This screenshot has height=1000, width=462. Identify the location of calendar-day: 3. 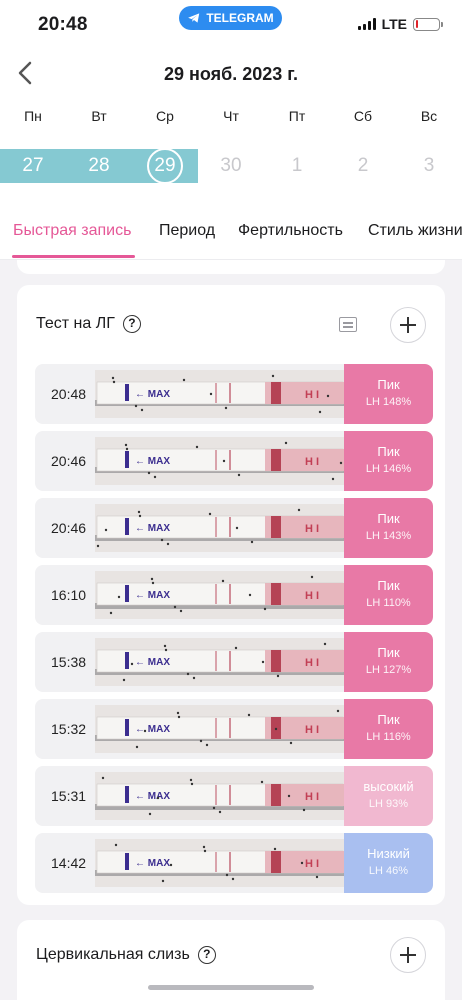
(429, 166).